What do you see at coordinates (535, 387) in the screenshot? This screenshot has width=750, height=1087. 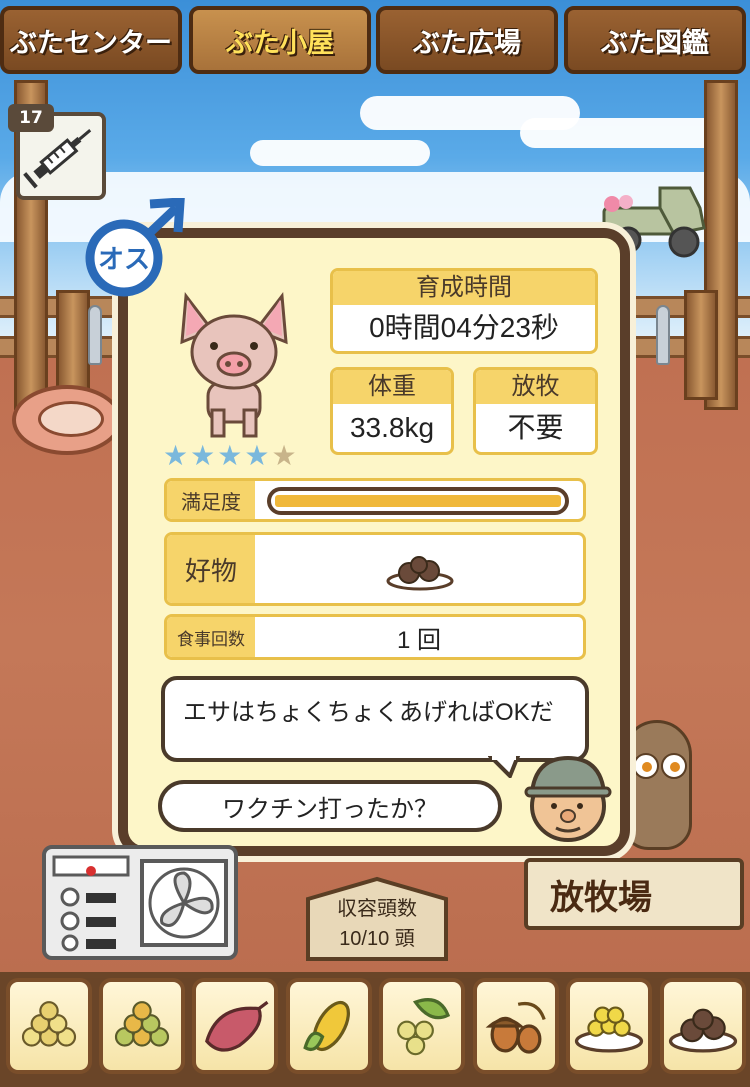 I see `grazing-label: 放牧` at bounding box center [535, 387].